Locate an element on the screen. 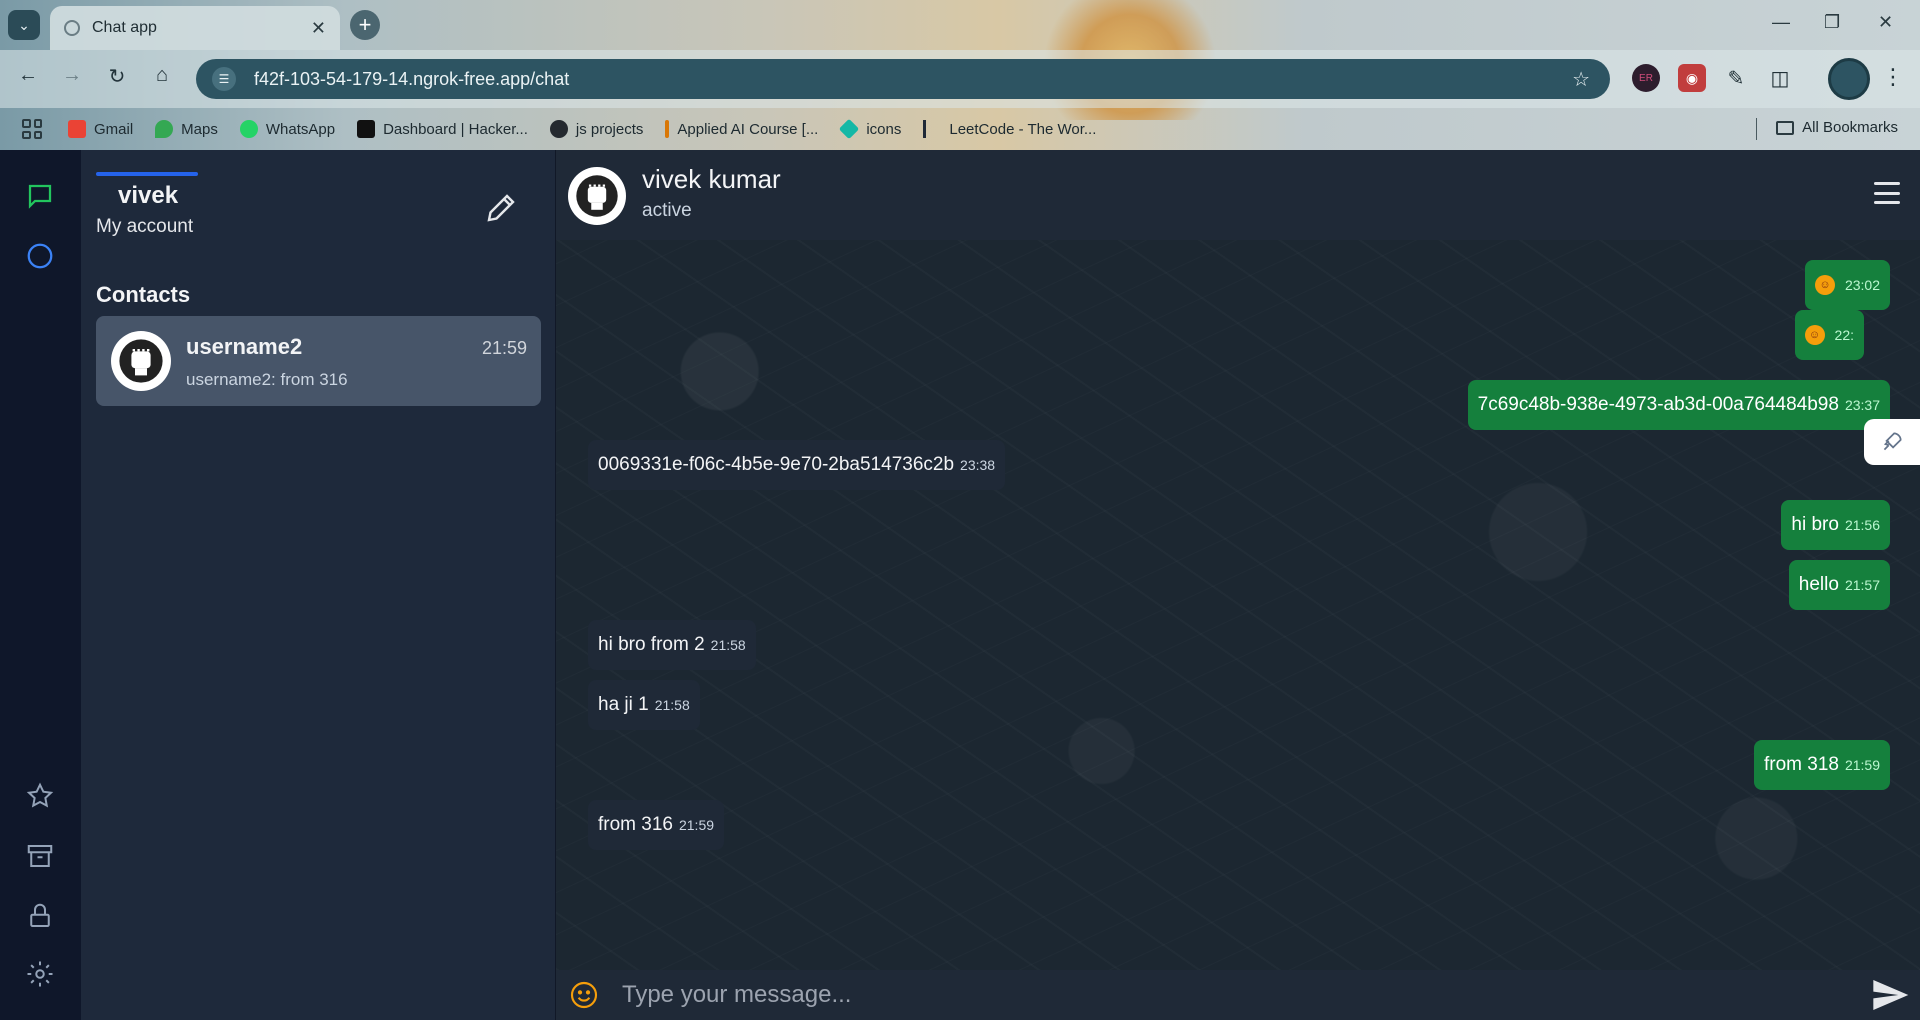 Image resolution: width=1920 pixels, height=1020 pixels. folder-icon is located at coordinates (1785, 127).